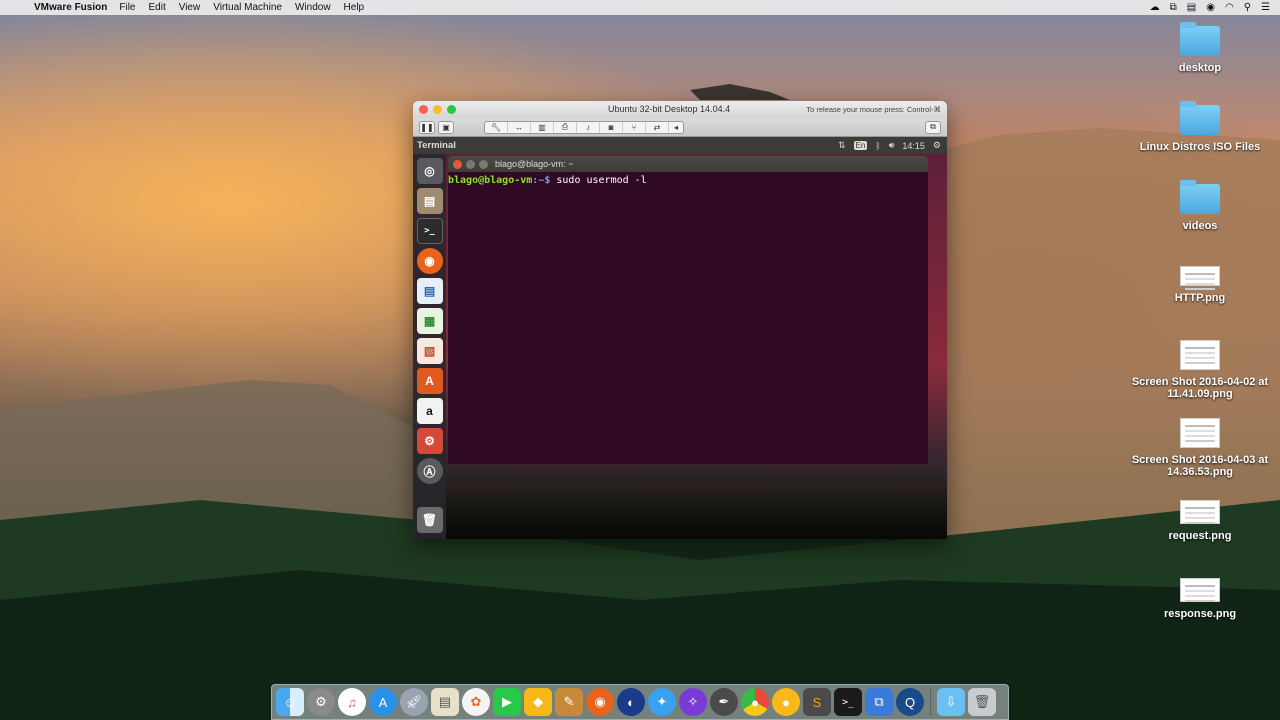 This screenshot has width=1280, height=720. What do you see at coordinates (611, 127) in the screenshot?
I see `camera-icon: ◙` at bounding box center [611, 127].